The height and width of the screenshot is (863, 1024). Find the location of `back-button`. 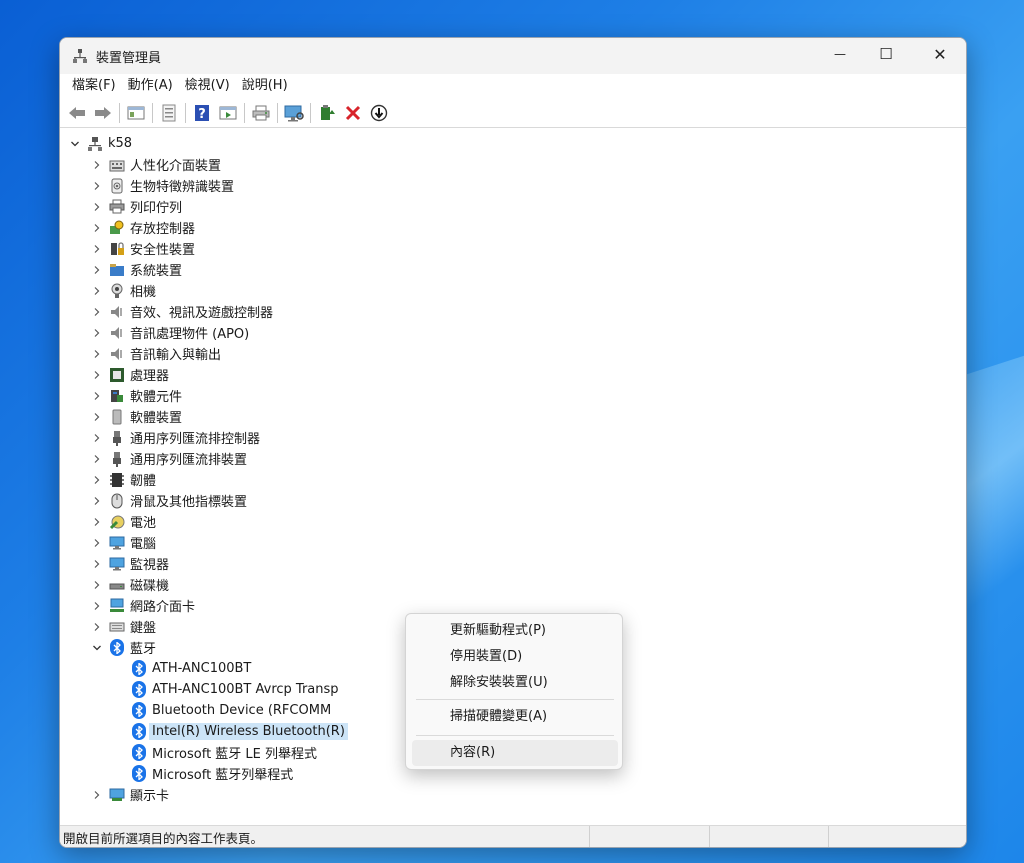

back-button is located at coordinates (77, 113).